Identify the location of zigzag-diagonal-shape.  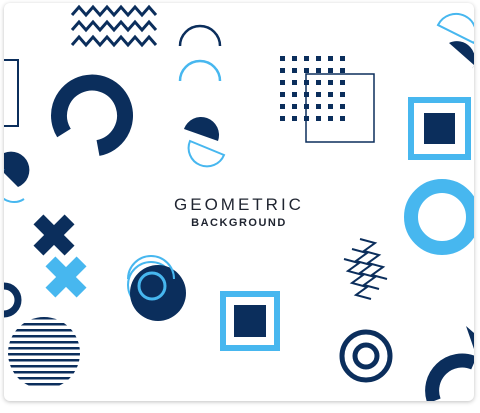
(365, 269).